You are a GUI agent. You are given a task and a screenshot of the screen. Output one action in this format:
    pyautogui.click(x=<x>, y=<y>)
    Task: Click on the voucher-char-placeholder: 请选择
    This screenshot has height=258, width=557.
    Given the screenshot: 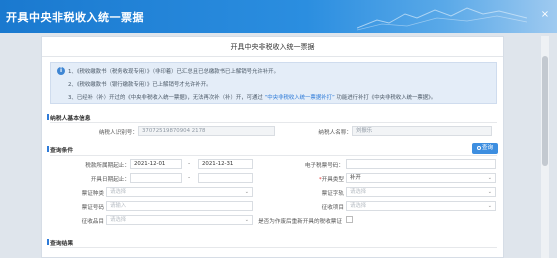 What is the action you would take?
    pyautogui.click(x=358, y=192)
    